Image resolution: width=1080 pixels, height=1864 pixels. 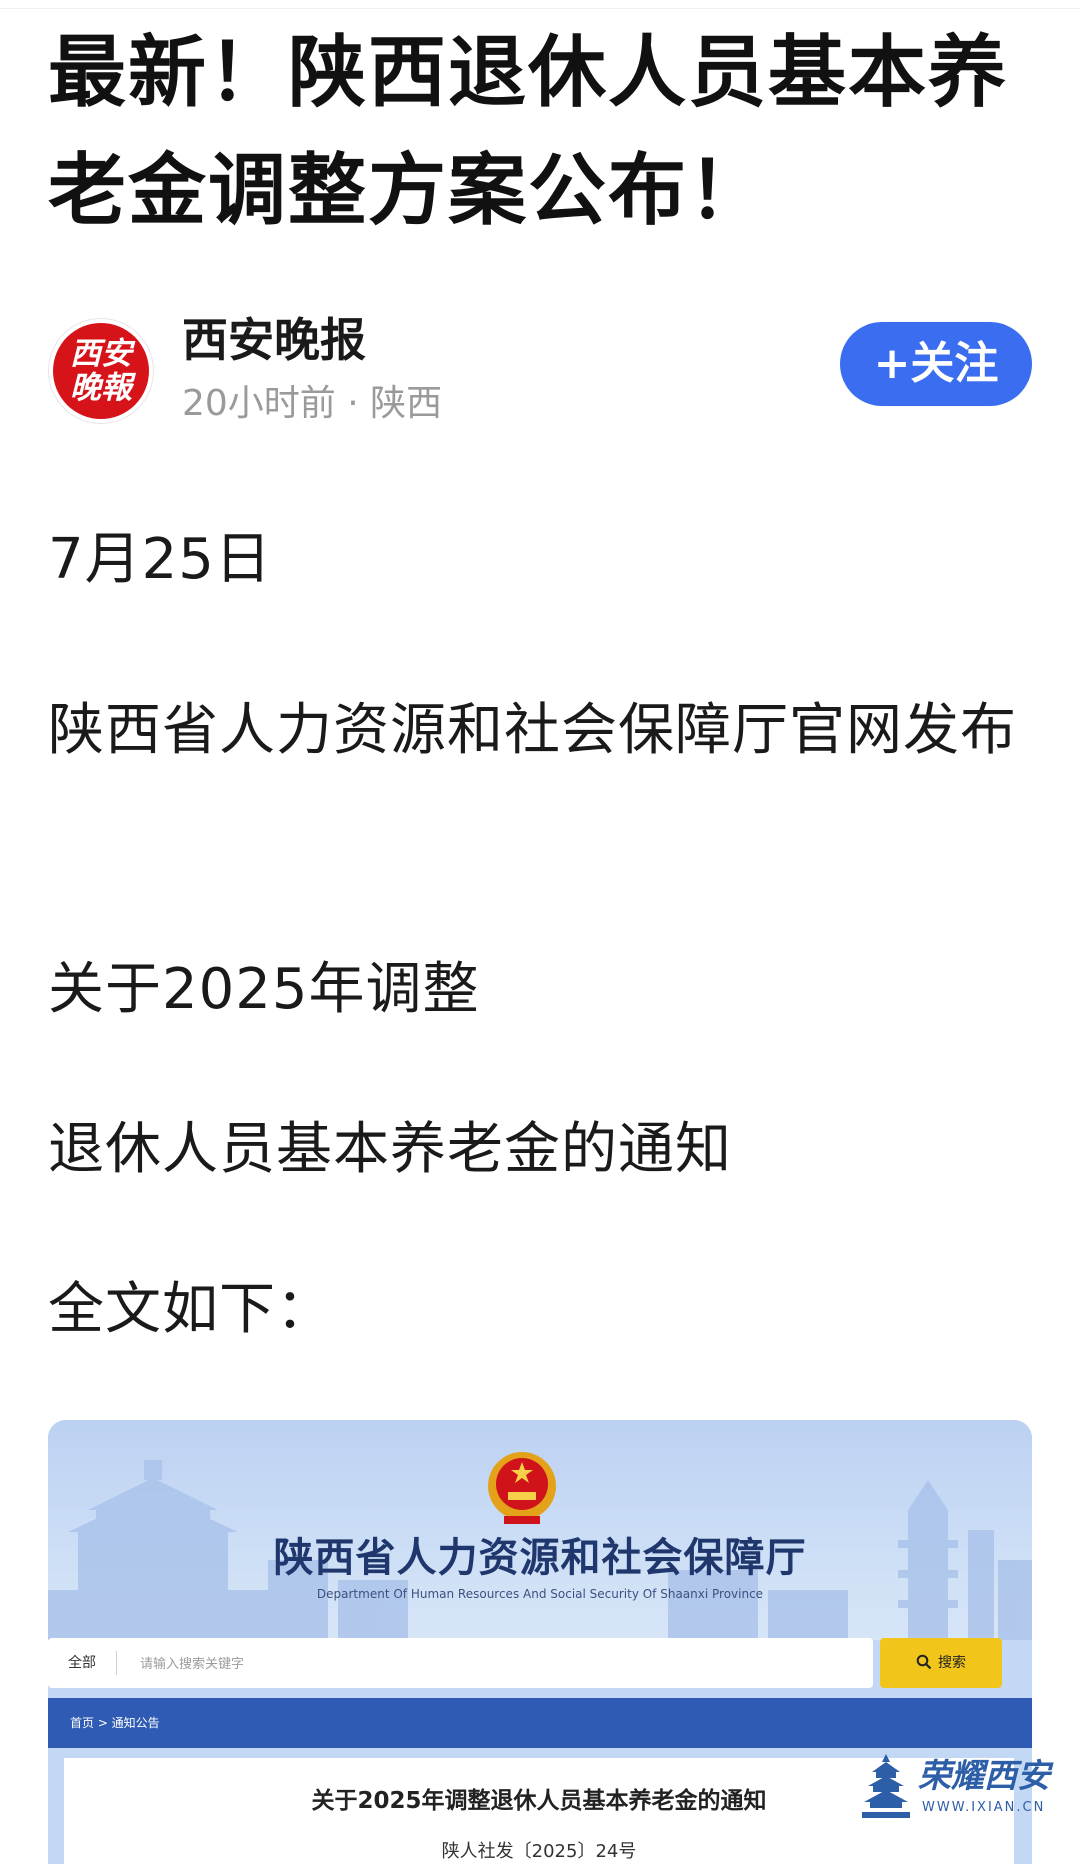 What do you see at coordinates (115, 1723) in the screenshot?
I see `breadcrumb: 首页 > 通知公告` at bounding box center [115, 1723].